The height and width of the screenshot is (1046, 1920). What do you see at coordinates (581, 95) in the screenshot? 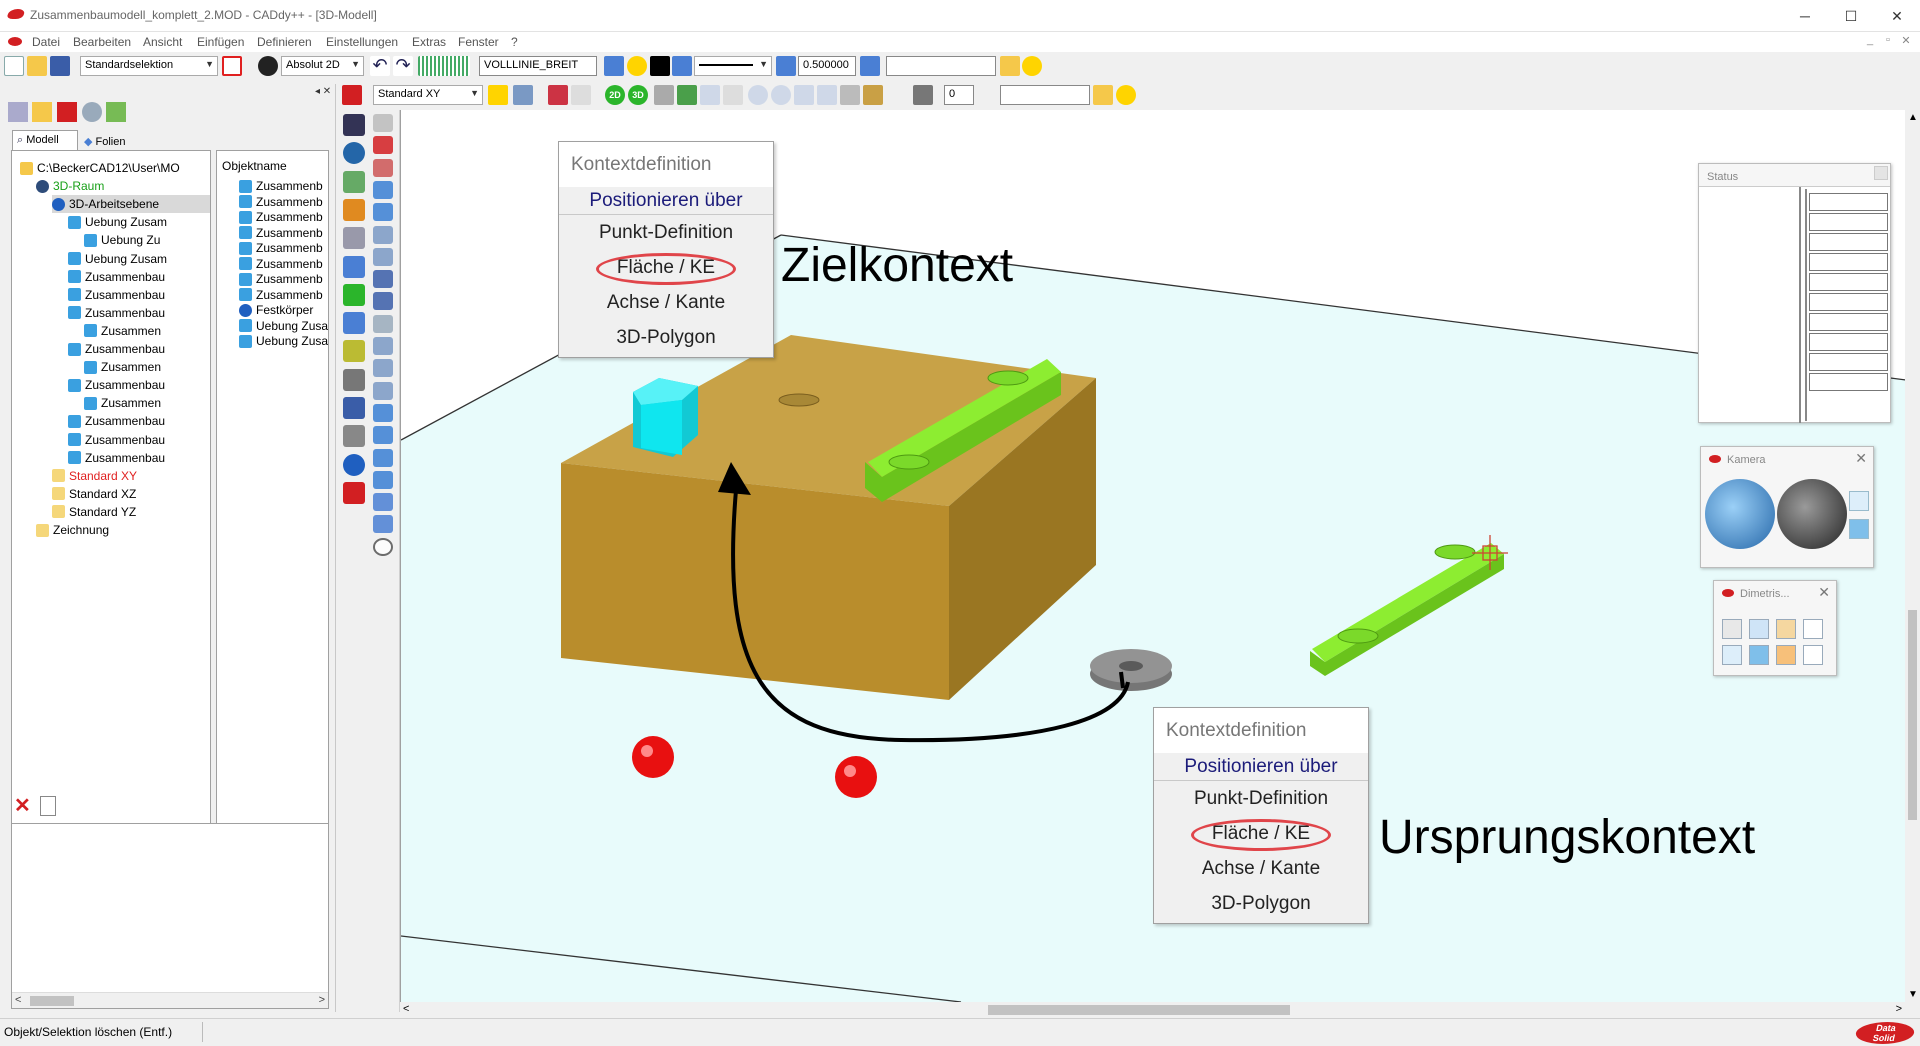
I see `plane-e-icon` at bounding box center [581, 95].